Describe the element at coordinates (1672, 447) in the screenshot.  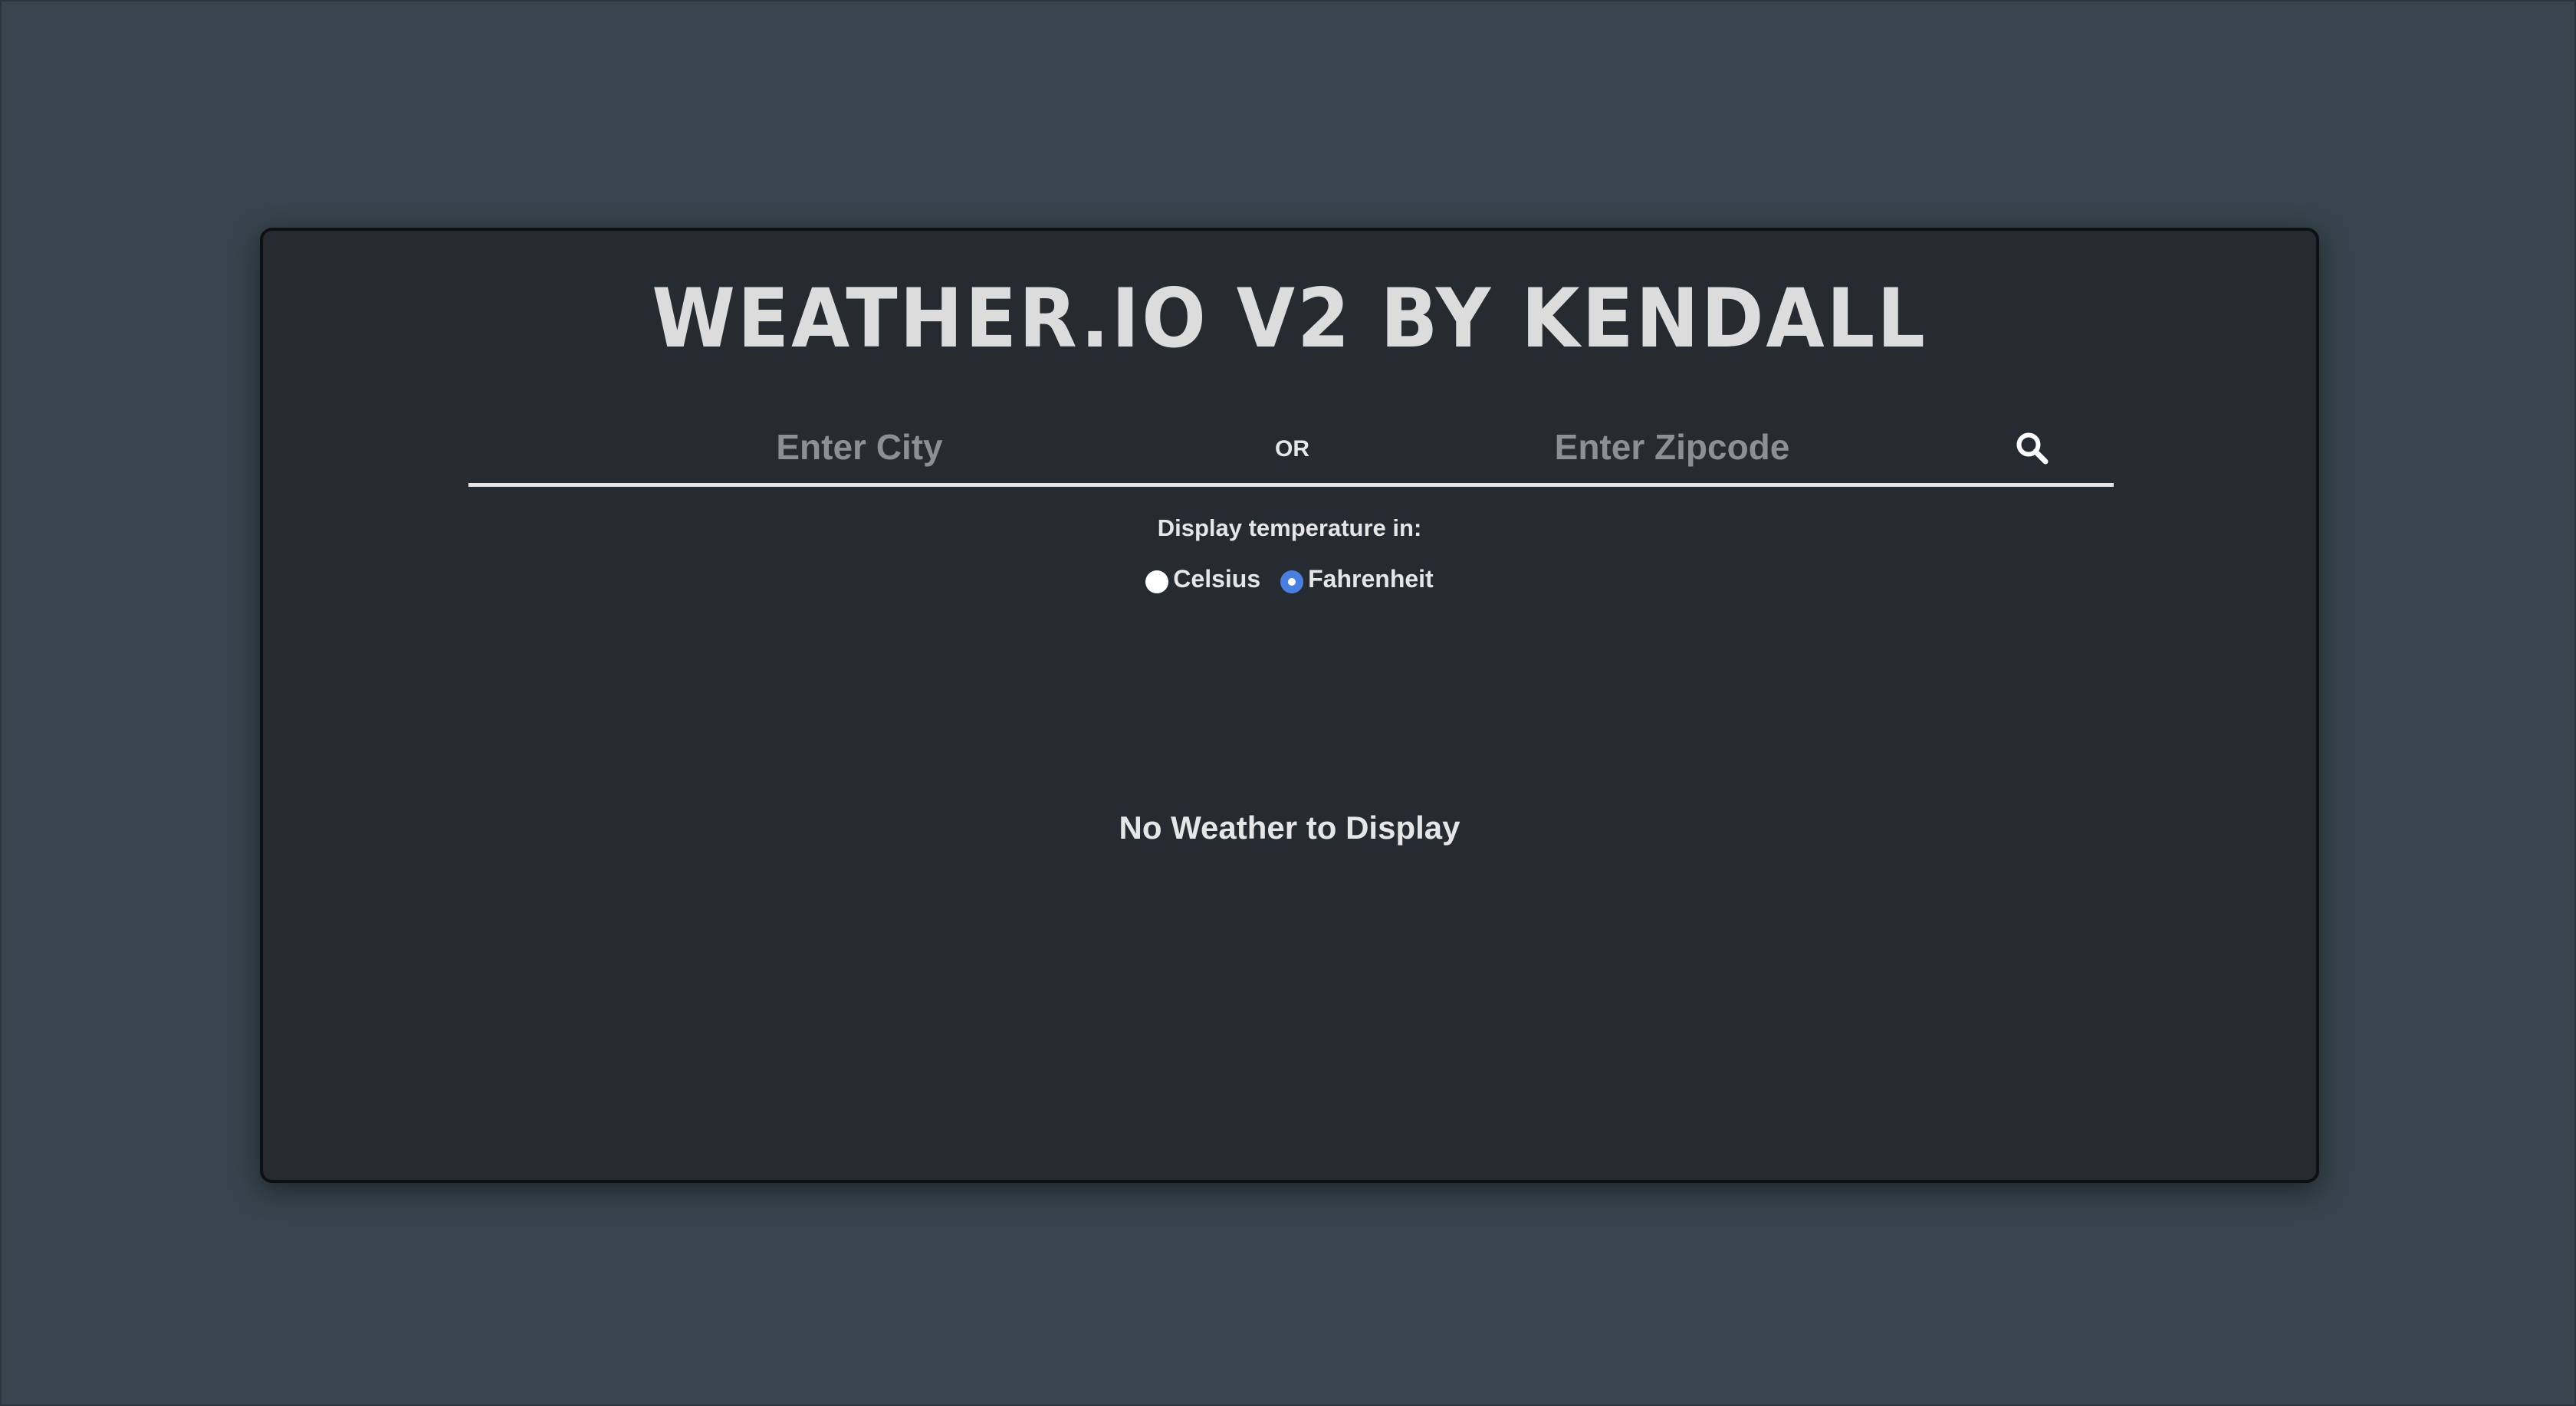
I see `zipcode-input` at that location.